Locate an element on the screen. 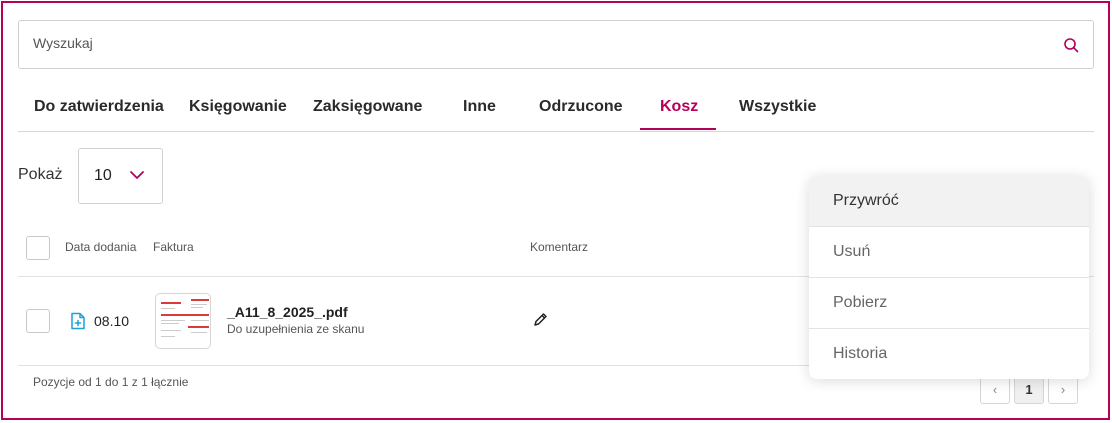 This screenshot has width=1112, height=423. tab-kosz: Kosz is located at coordinates (679, 107).